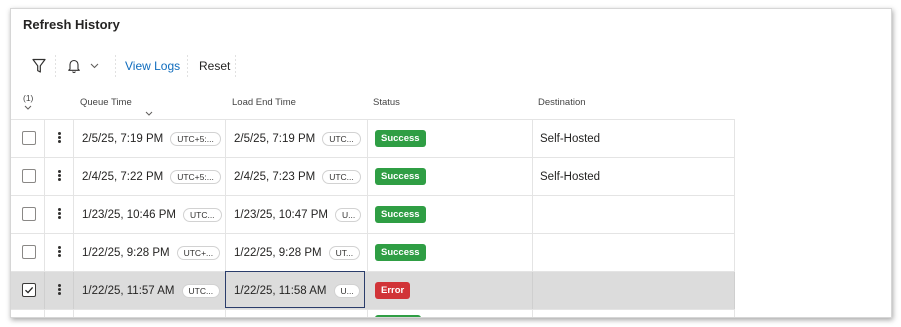 The width and height of the screenshot is (901, 327). I want to click on reset-button: Reset, so click(214, 66).